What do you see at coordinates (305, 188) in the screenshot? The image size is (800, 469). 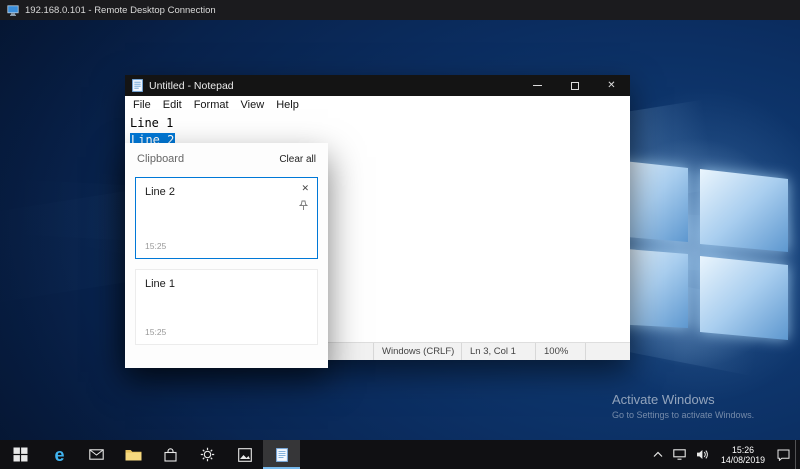 I see `delete-item-button: ✕` at bounding box center [305, 188].